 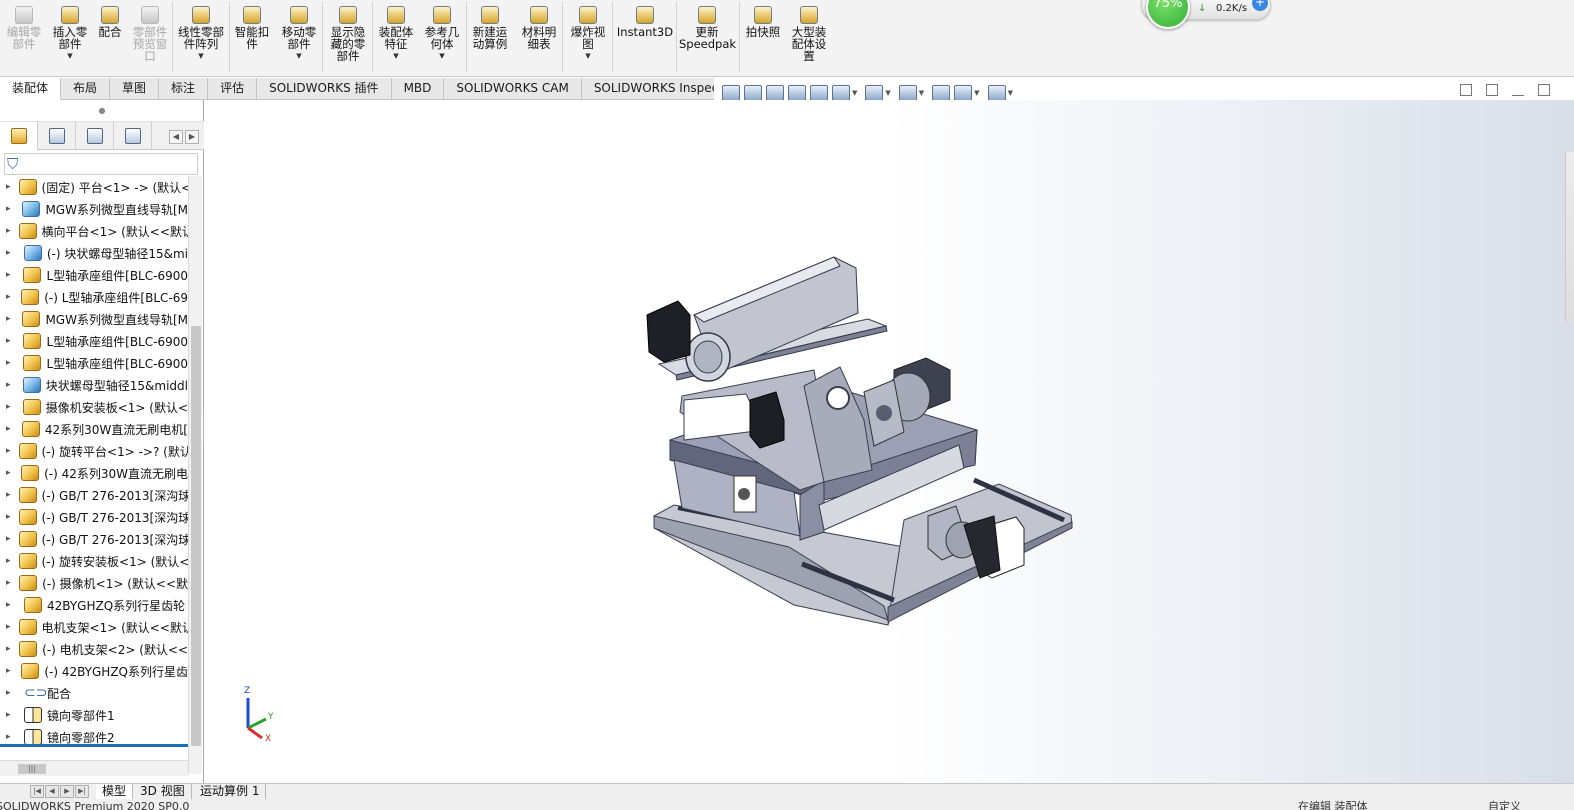 What do you see at coordinates (775, 93) in the screenshot?
I see `previous-view-icon` at bounding box center [775, 93].